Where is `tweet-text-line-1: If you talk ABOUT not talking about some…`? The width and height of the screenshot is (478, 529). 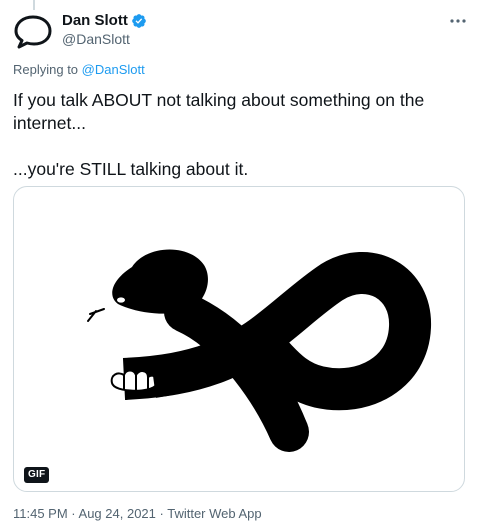 tweet-text-line-1: If you talk ABOUT not talking about some… is located at coordinates (221, 111).